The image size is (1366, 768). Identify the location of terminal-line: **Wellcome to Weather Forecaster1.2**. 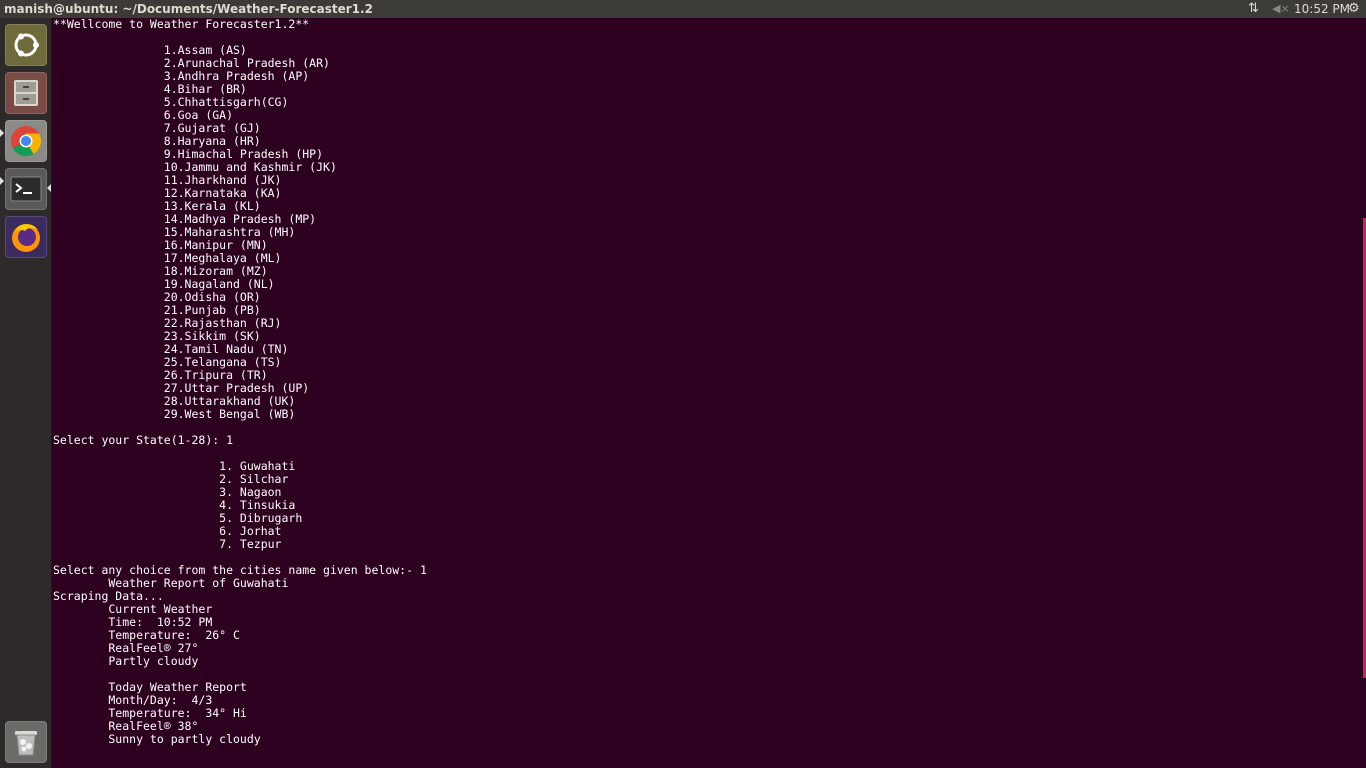
(181, 24).